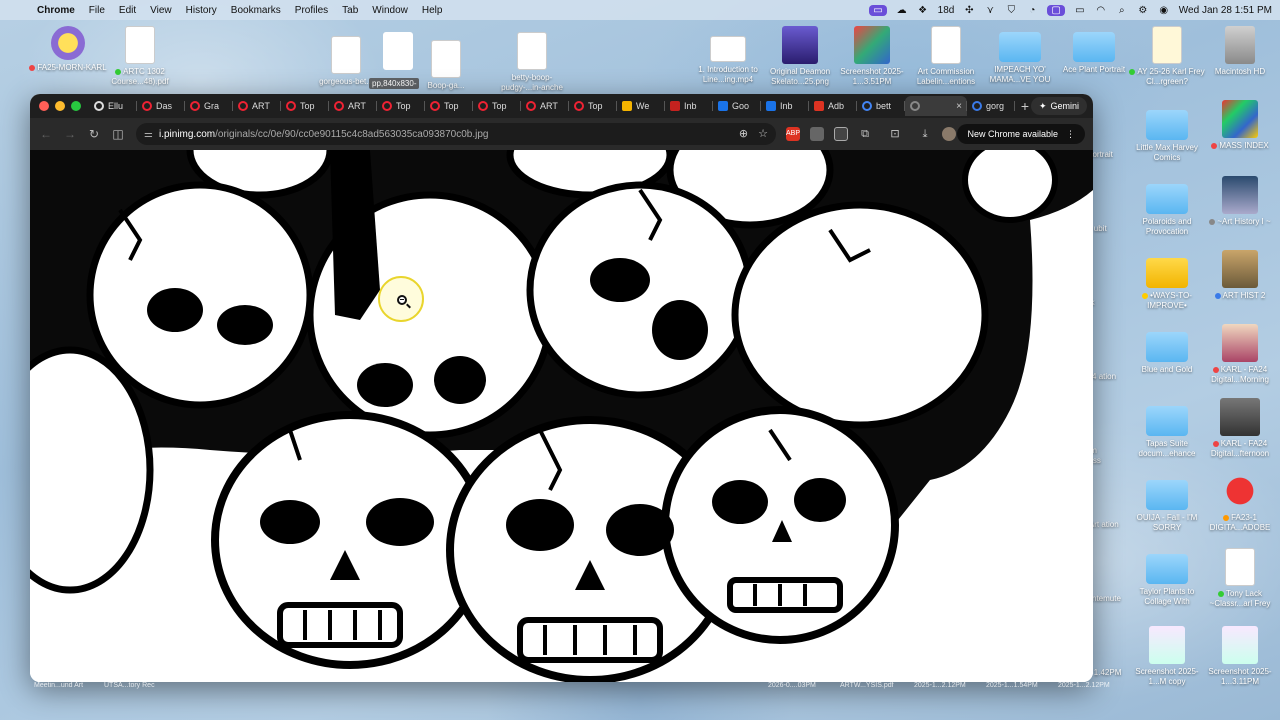 The height and width of the screenshot is (720, 1280). Describe the element at coordinates (1143, 10) in the screenshot. I see `control-center-icon: ⚙` at that location.